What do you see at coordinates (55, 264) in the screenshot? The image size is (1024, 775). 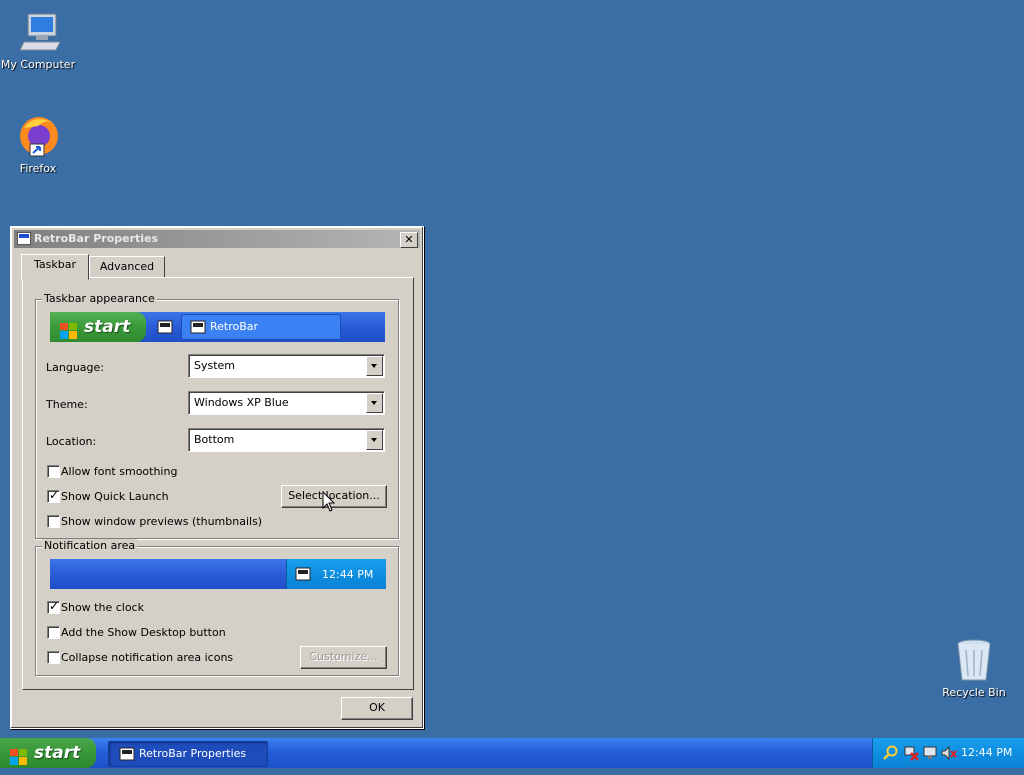 I see `tab-label: Taskbar` at bounding box center [55, 264].